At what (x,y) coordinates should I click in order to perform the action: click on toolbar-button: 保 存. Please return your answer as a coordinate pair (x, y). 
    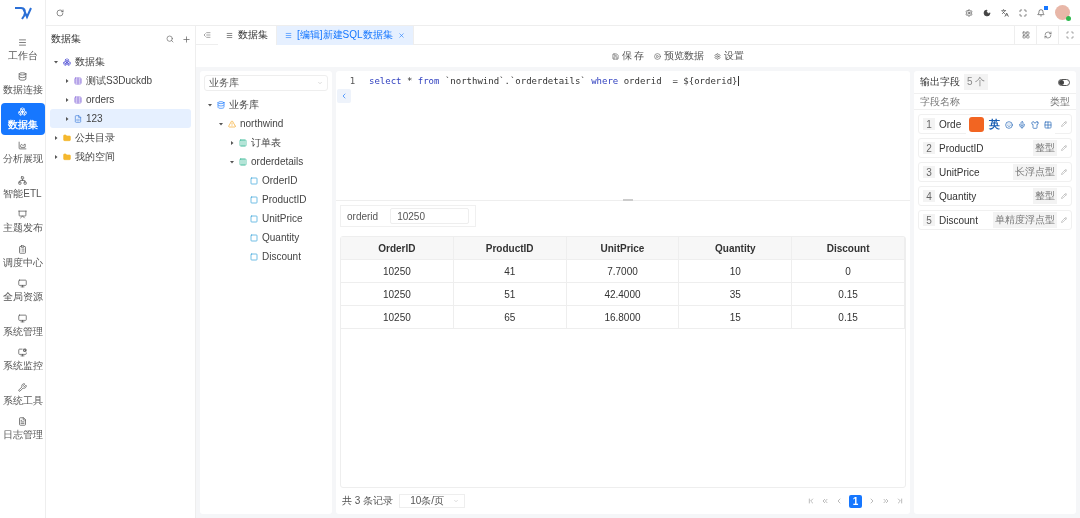
    Looking at the image, I should click on (628, 56).